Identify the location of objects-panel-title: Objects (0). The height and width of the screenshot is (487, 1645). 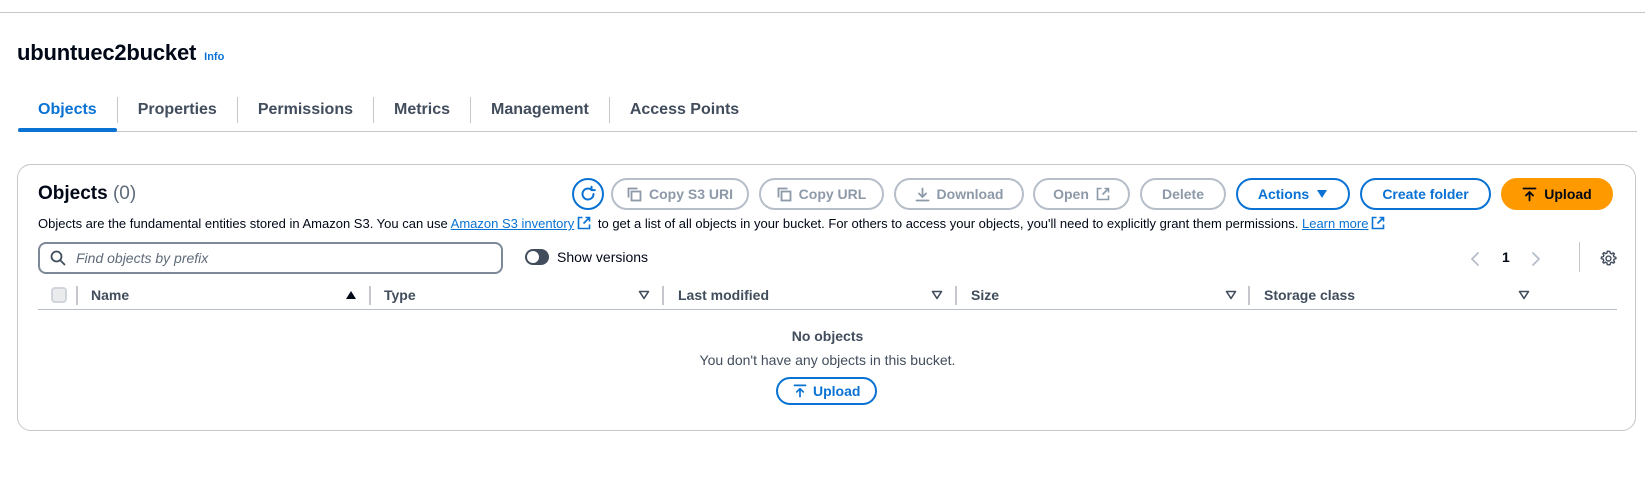
(87, 194).